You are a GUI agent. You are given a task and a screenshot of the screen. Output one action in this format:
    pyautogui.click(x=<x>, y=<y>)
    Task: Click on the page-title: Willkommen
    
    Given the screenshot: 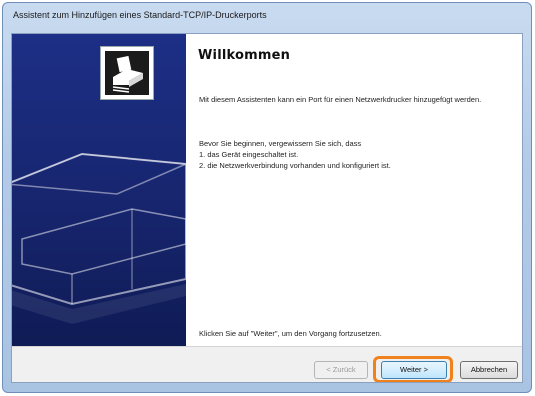 What is the action you would take?
    pyautogui.click(x=244, y=55)
    